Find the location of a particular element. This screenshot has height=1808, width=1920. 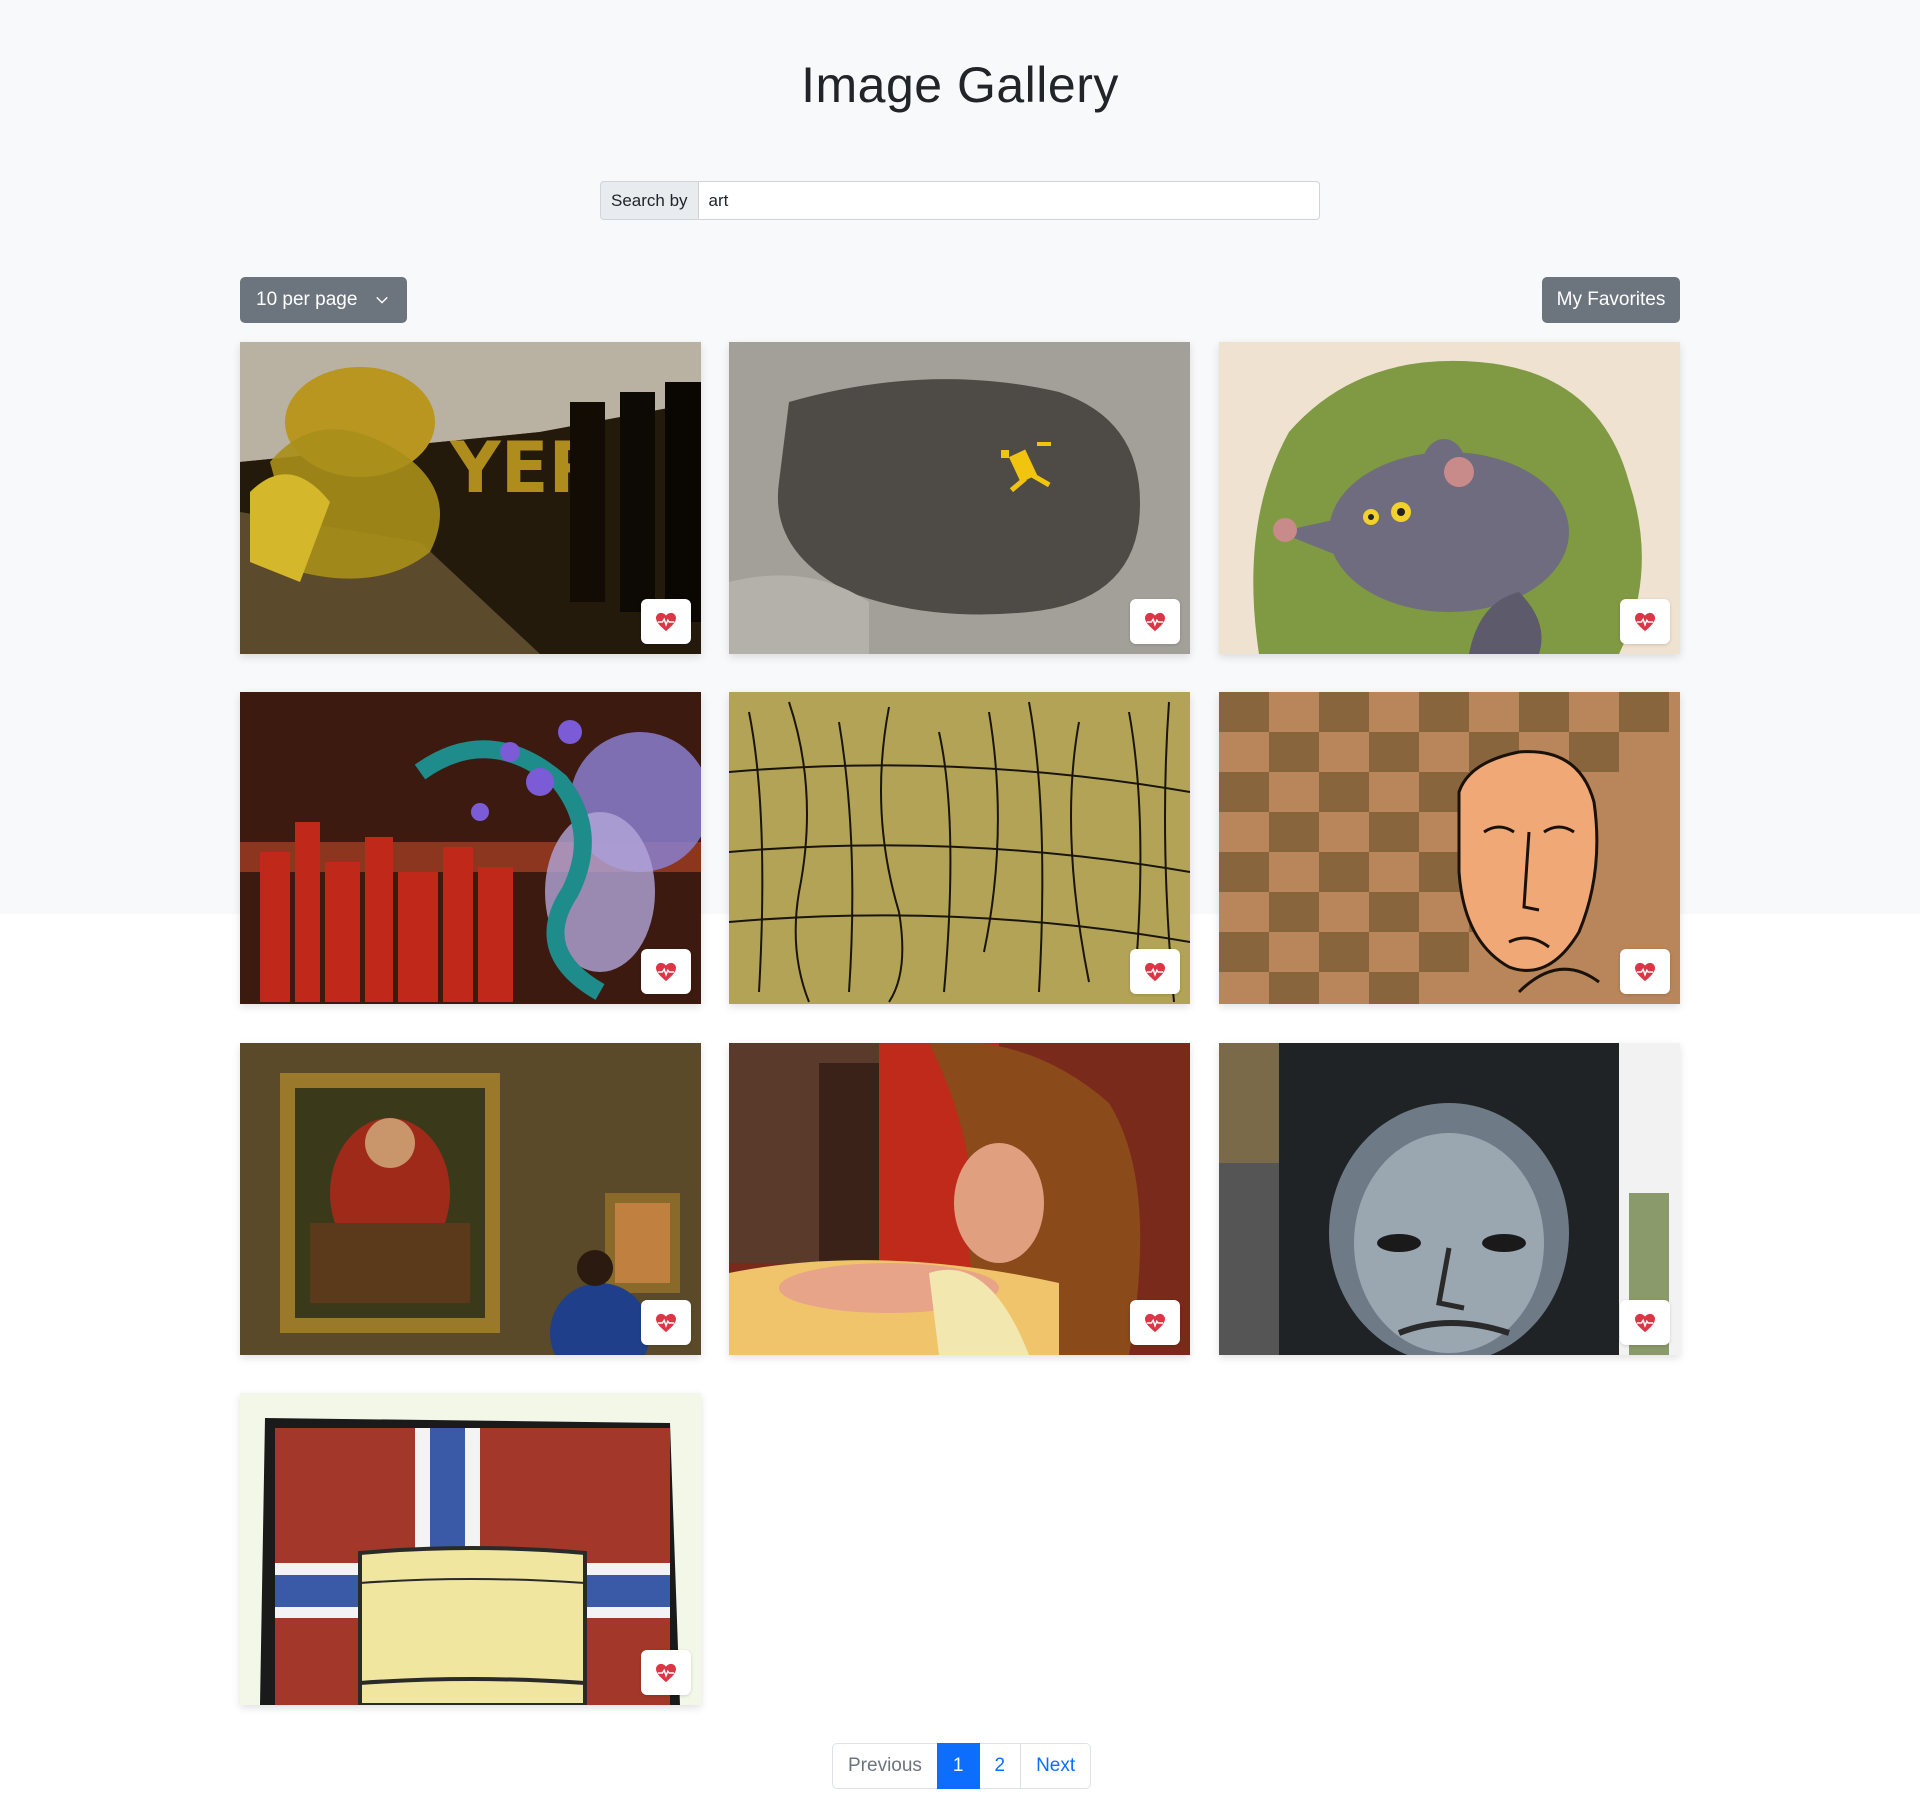

page-title: Image Gallery is located at coordinates (960, 85).